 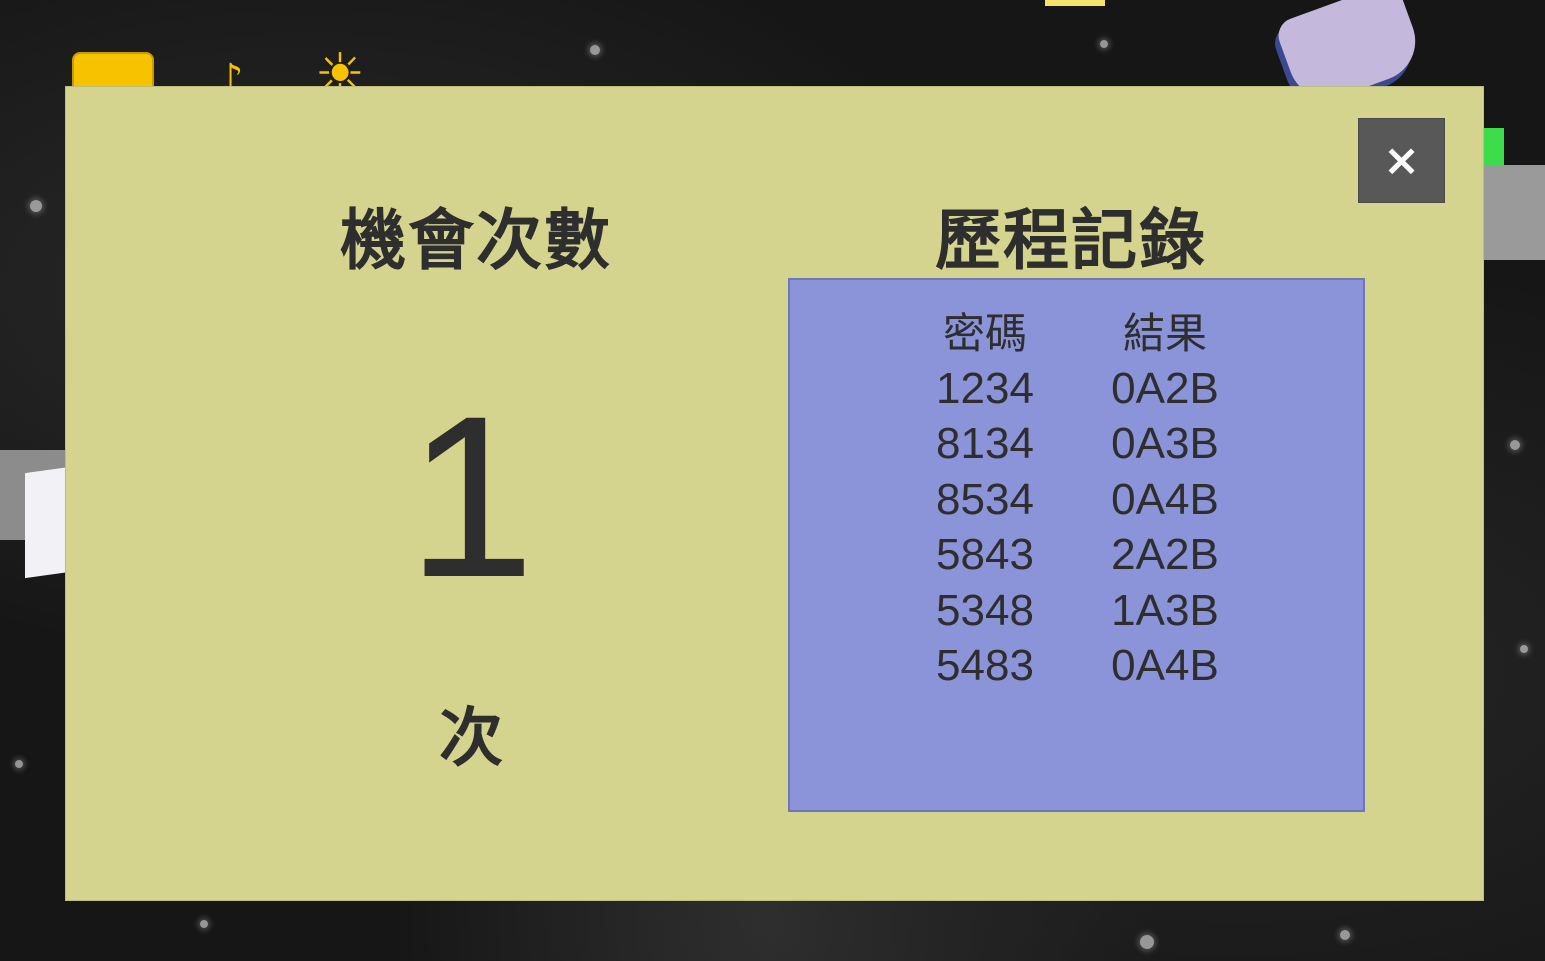 I want to click on chances-title: 機會次數, so click(x=476, y=240).